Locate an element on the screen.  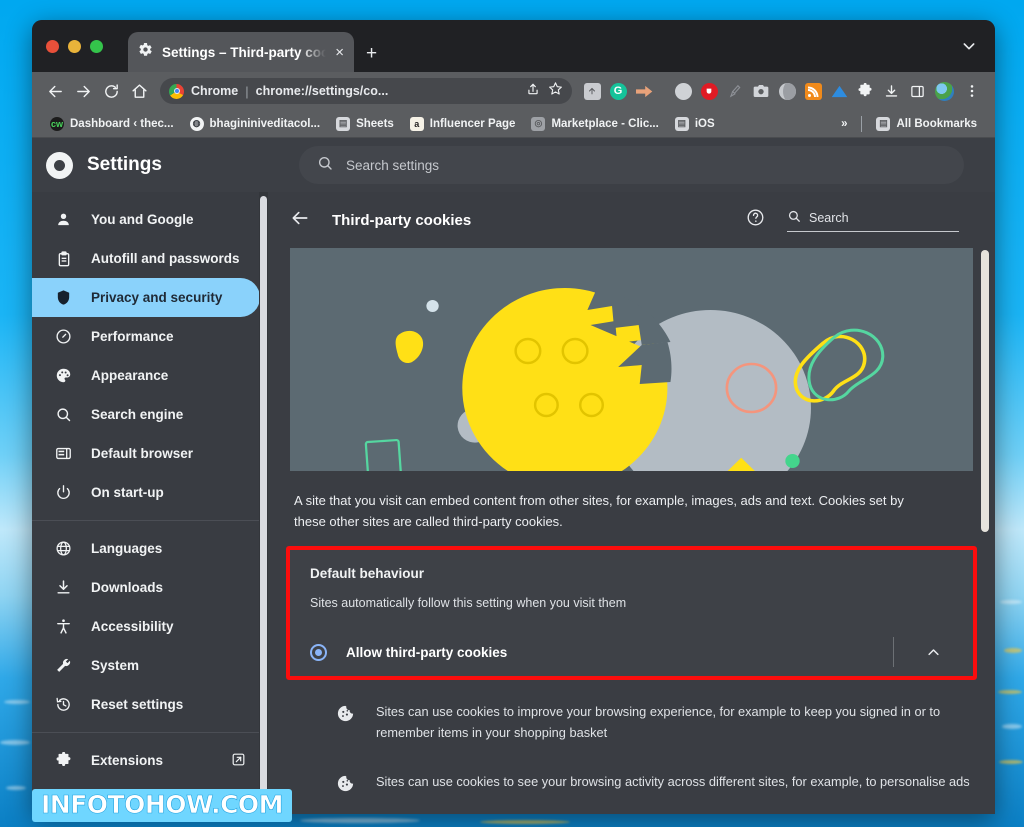
all-bookmarks-button: ▤ All Bookmarks is located at coordinates (926, 123).